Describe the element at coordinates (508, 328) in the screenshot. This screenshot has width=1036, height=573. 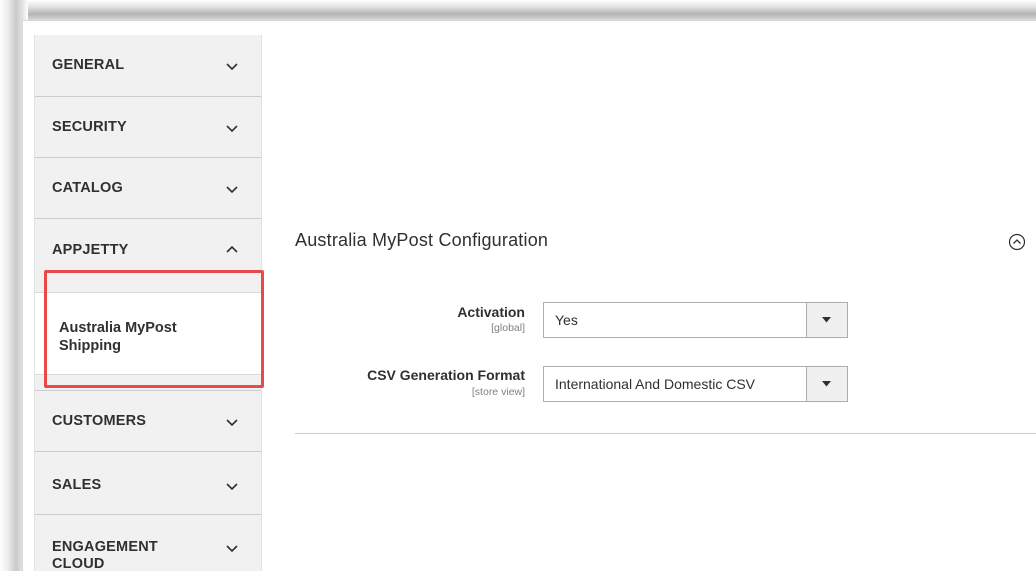
I see `activation-scope: [global]` at that location.